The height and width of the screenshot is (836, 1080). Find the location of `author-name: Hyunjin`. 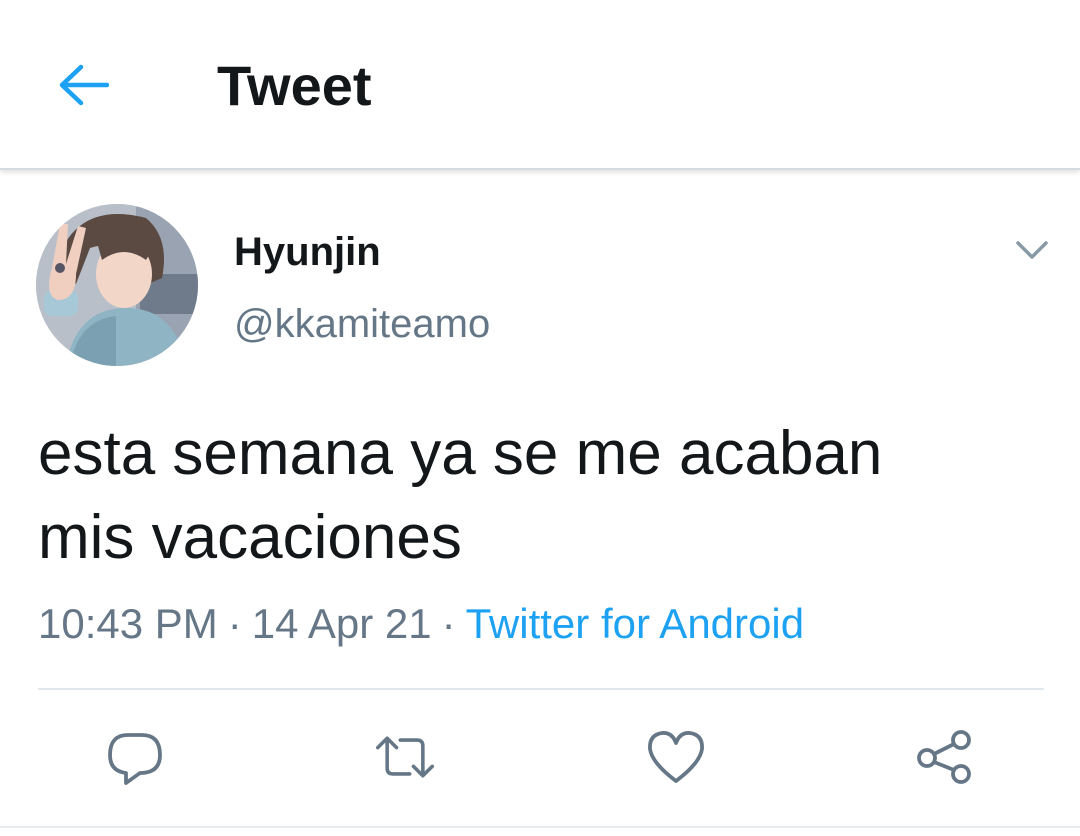

author-name: Hyunjin is located at coordinates (307, 252).